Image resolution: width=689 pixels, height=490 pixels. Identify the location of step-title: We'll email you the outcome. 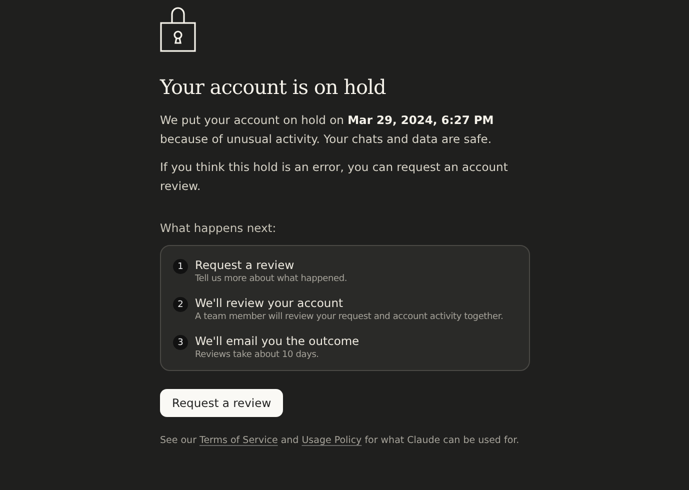
(277, 341).